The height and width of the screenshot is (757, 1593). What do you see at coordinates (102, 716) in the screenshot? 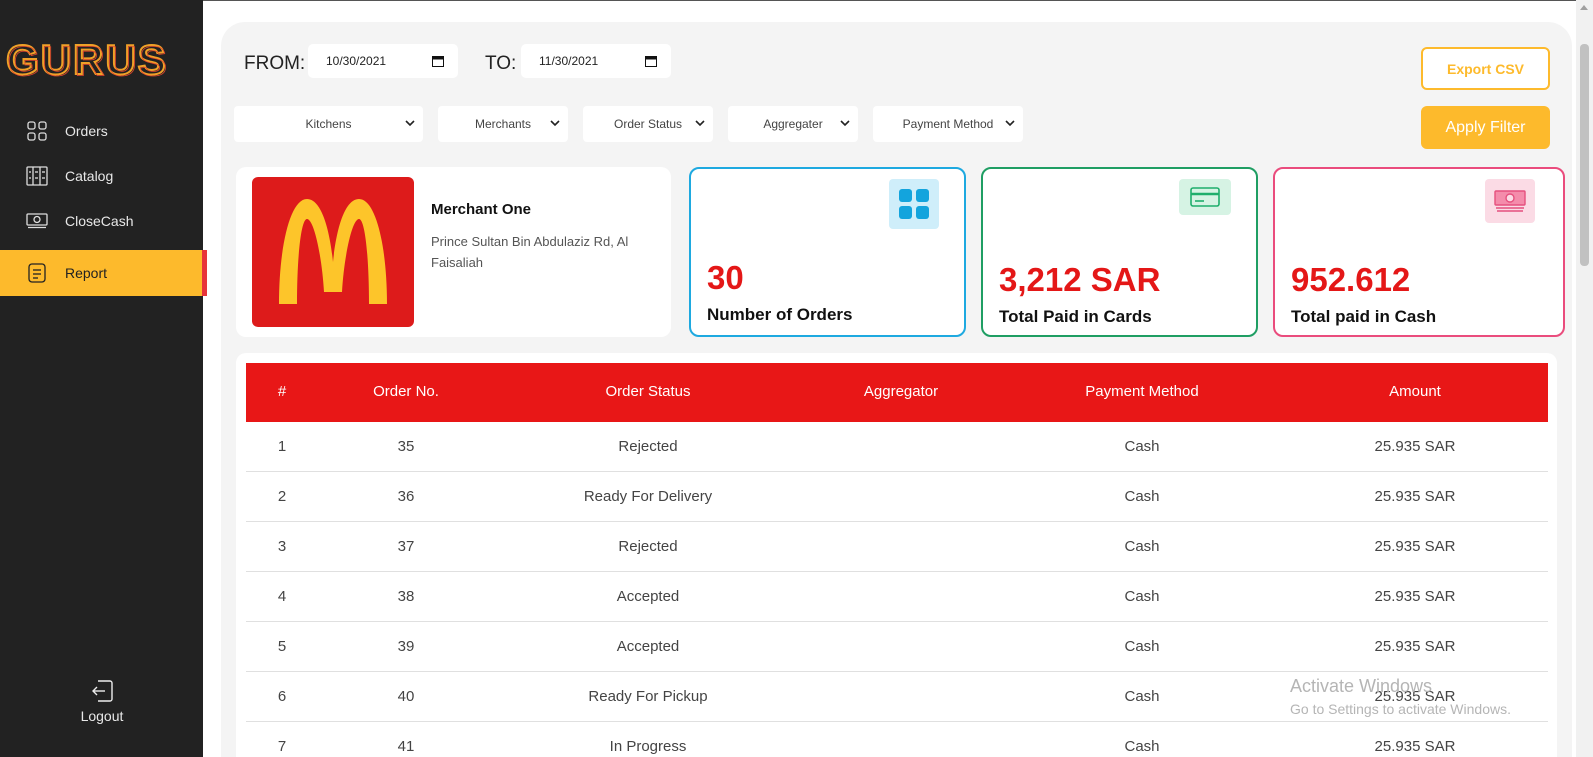
I see `logout-label: Logout` at bounding box center [102, 716].